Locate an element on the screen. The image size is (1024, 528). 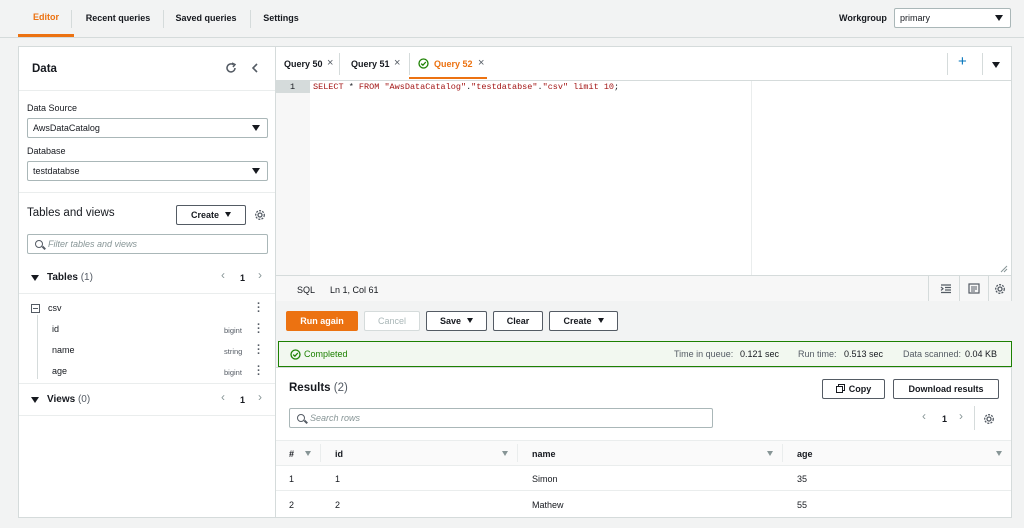
format-query-icon is located at coordinates (946, 289).